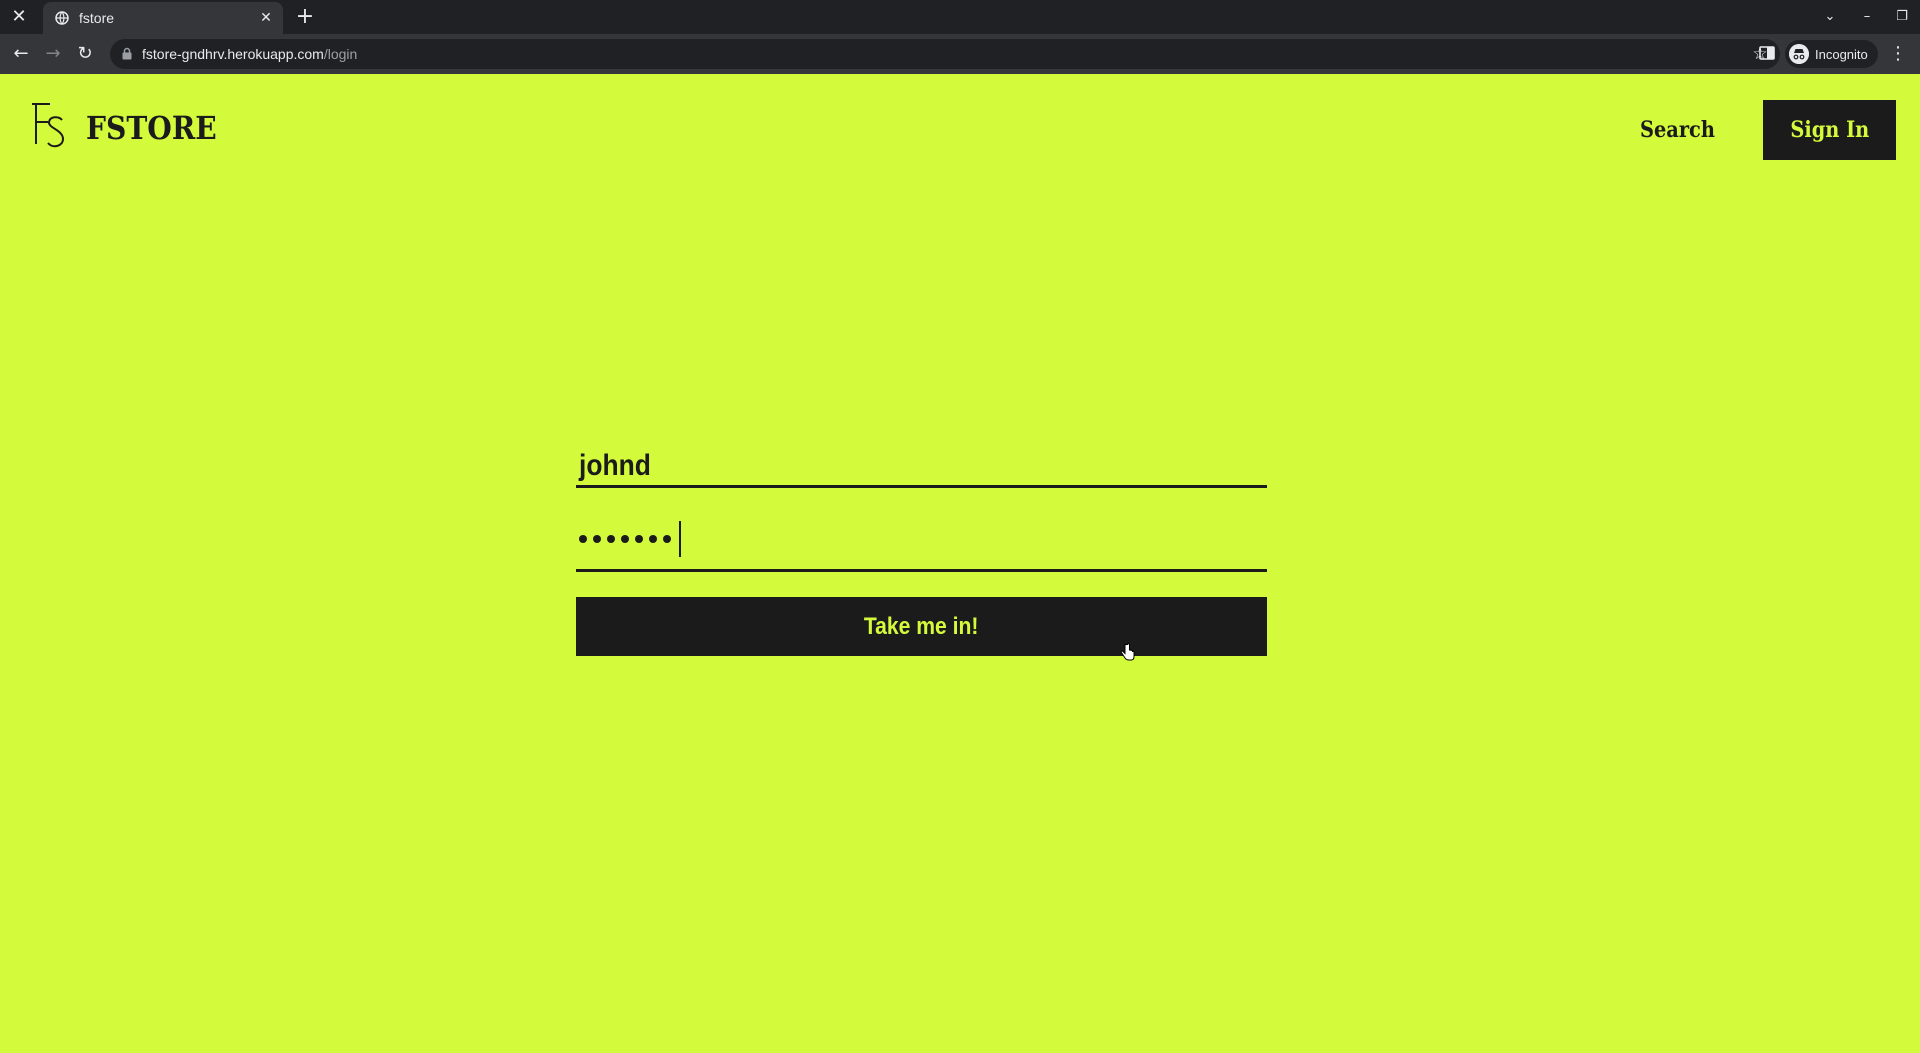 The image size is (1920, 1053). I want to click on new-tab-icon: +, so click(305, 17).